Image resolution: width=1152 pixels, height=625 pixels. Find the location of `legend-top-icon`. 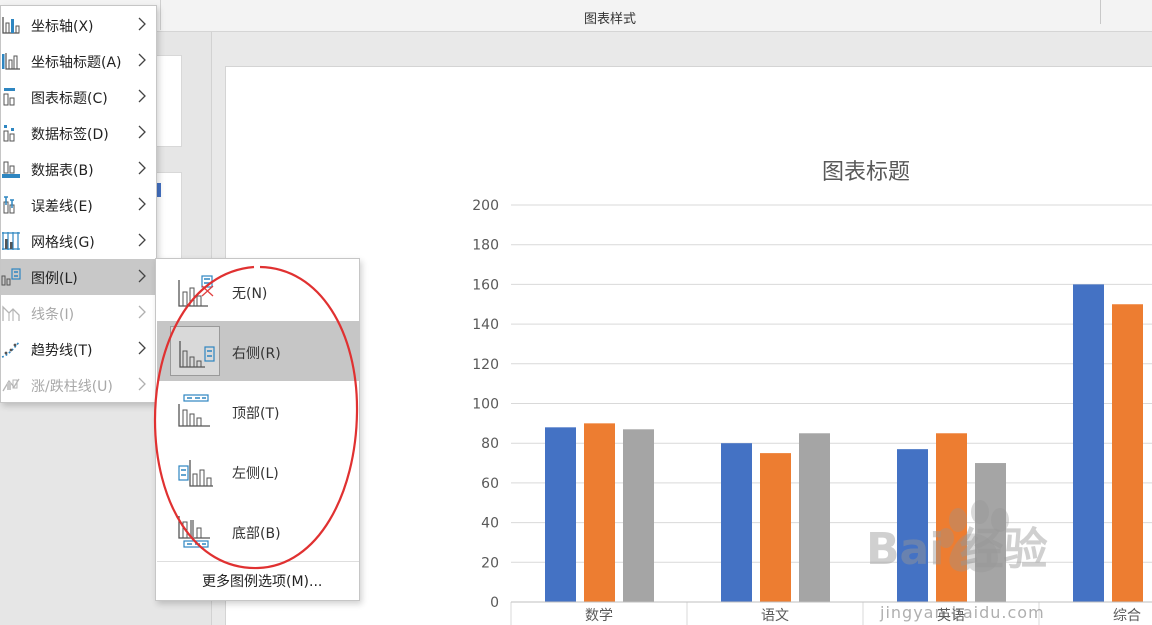

legend-top-icon is located at coordinates (194, 410).